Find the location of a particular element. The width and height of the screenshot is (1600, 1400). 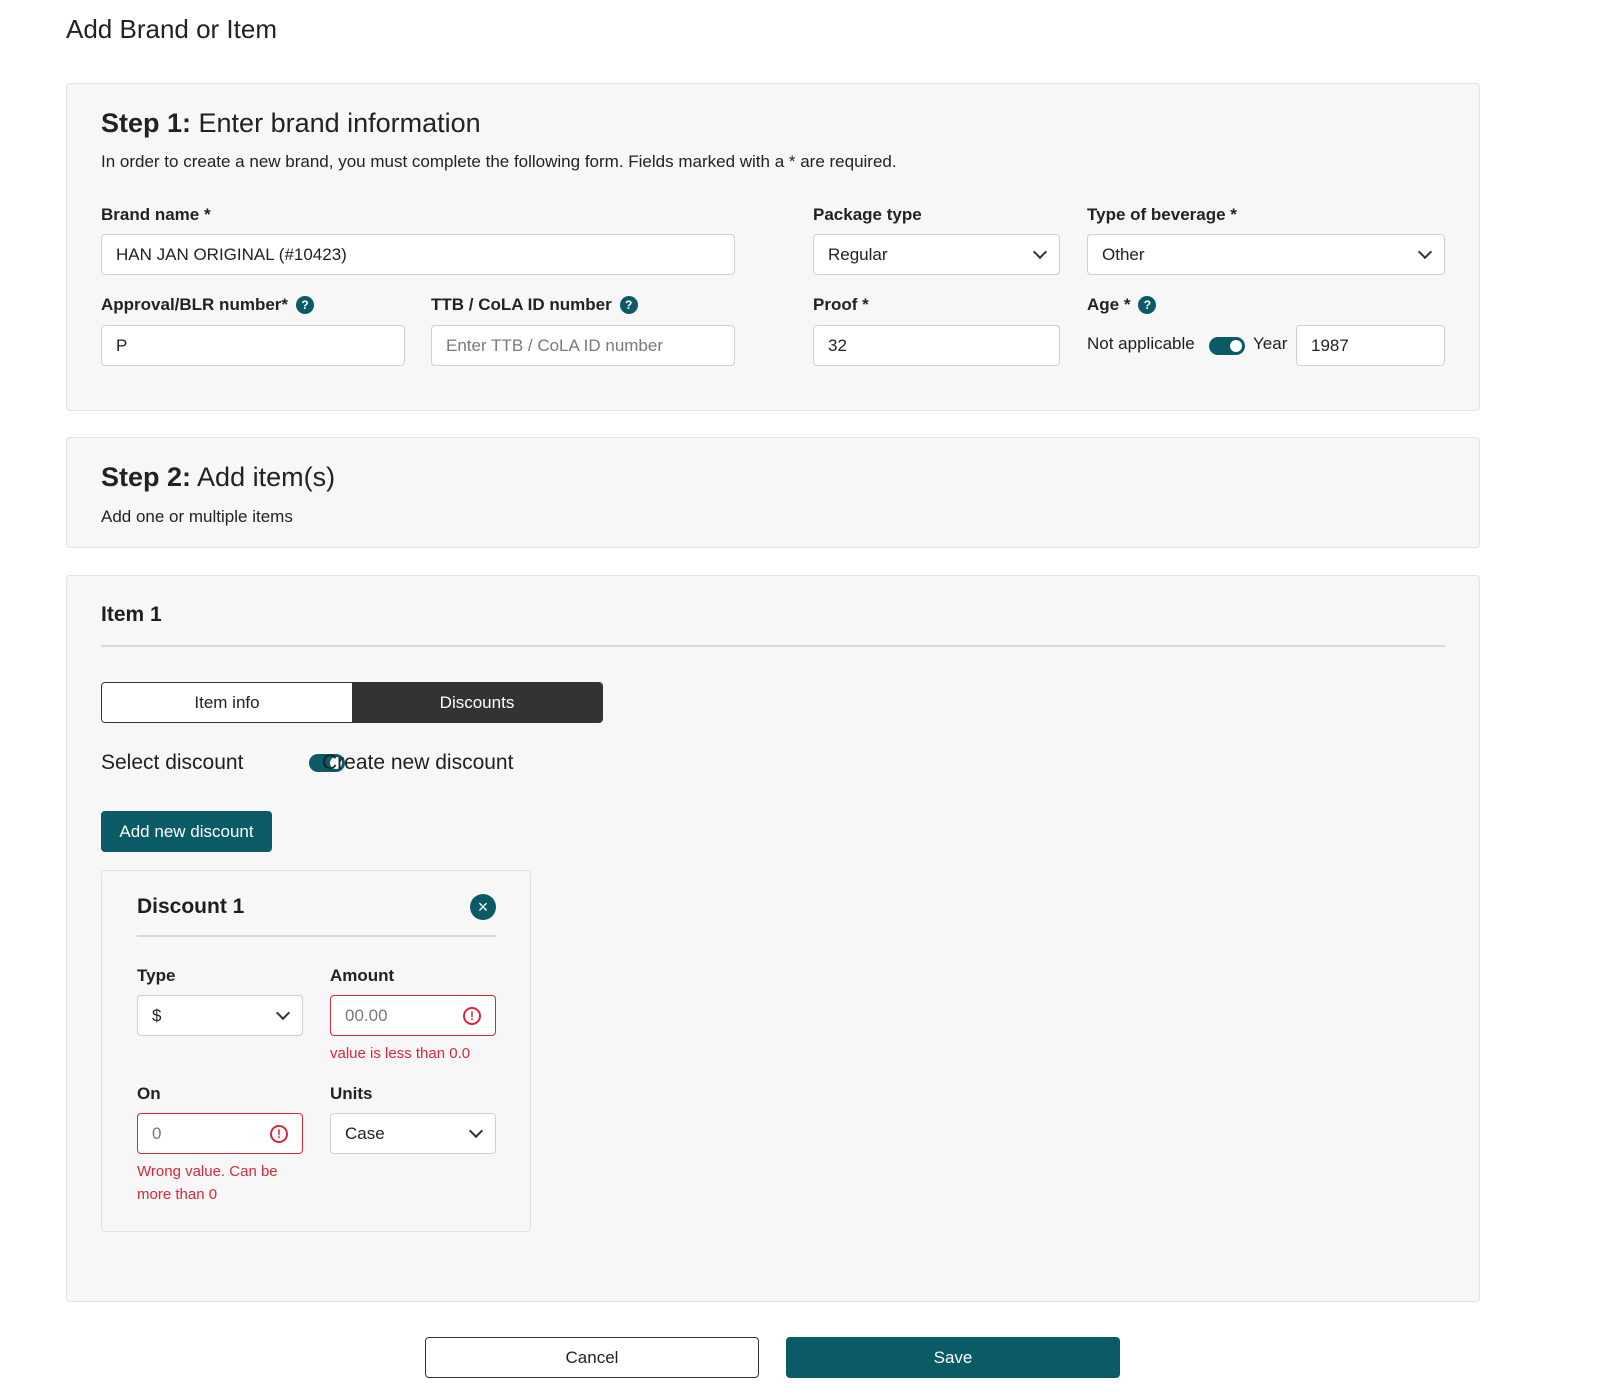

cancel-button: Cancel is located at coordinates (592, 1357).